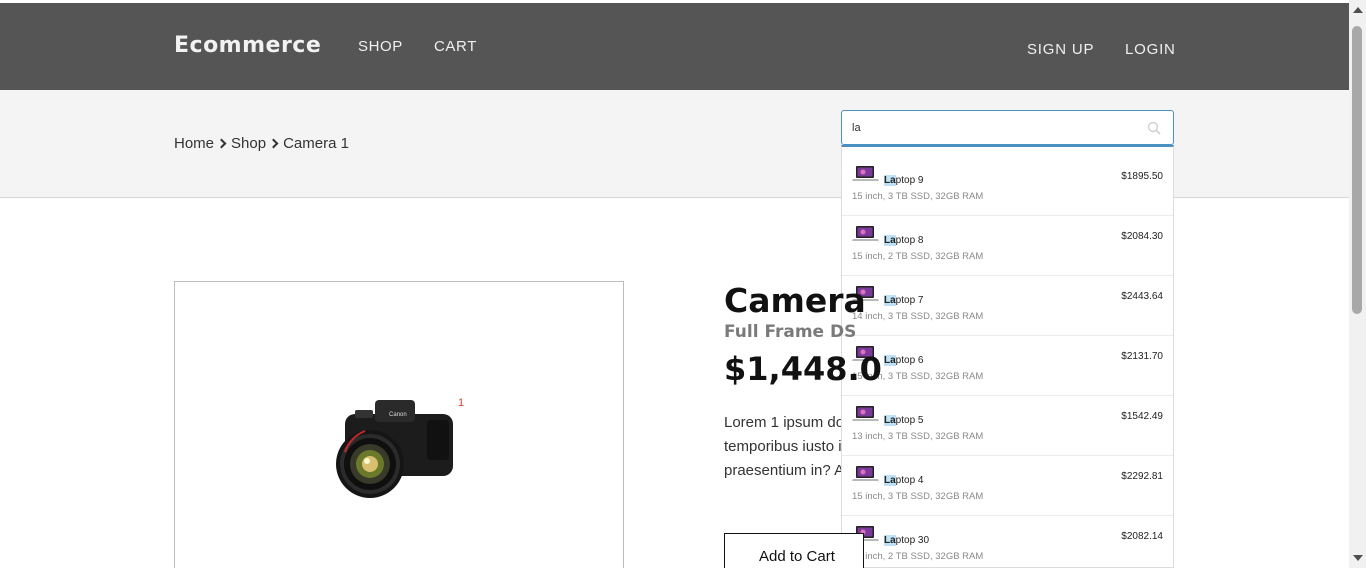 This screenshot has width=1366, height=568. I want to click on suggestion-name-rest: ptop 8, so click(909, 240).